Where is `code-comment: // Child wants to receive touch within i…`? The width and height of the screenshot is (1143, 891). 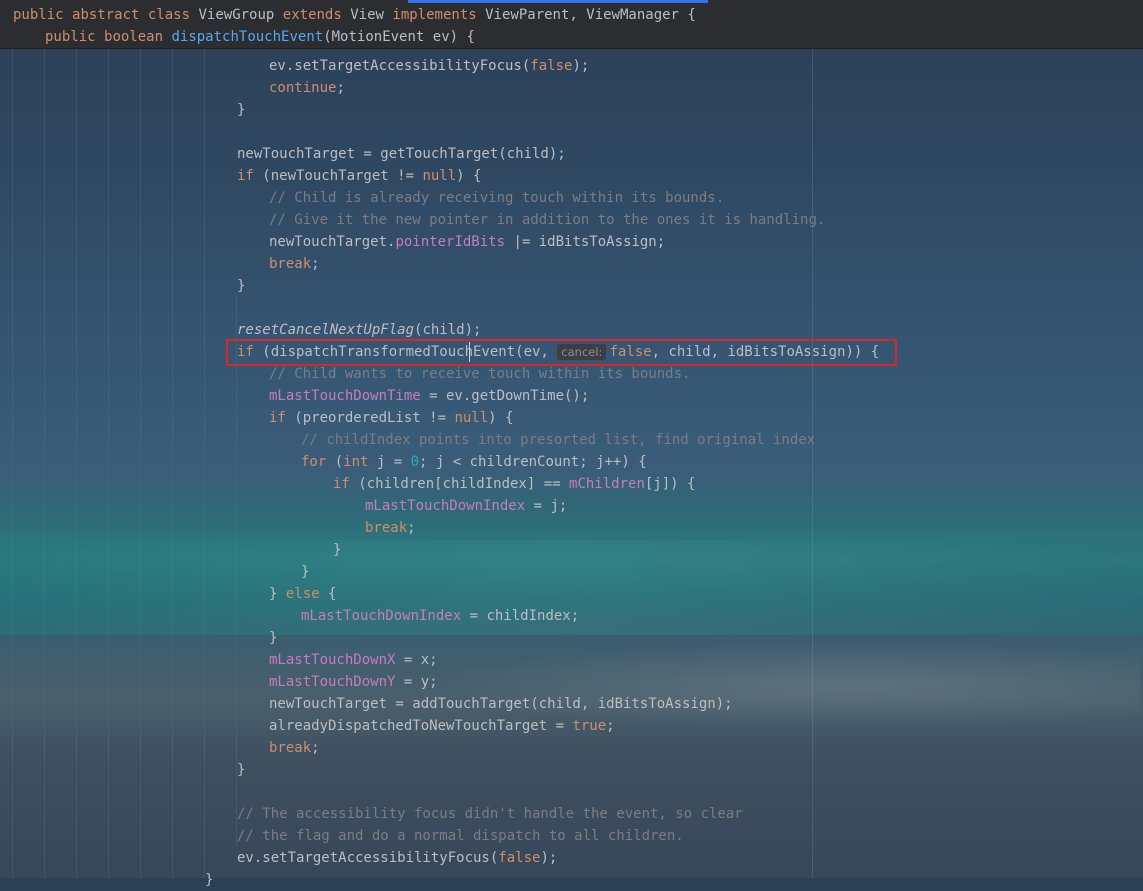
code-comment: // Child wants to receive touch within i… is located at coordinates (479, 374).